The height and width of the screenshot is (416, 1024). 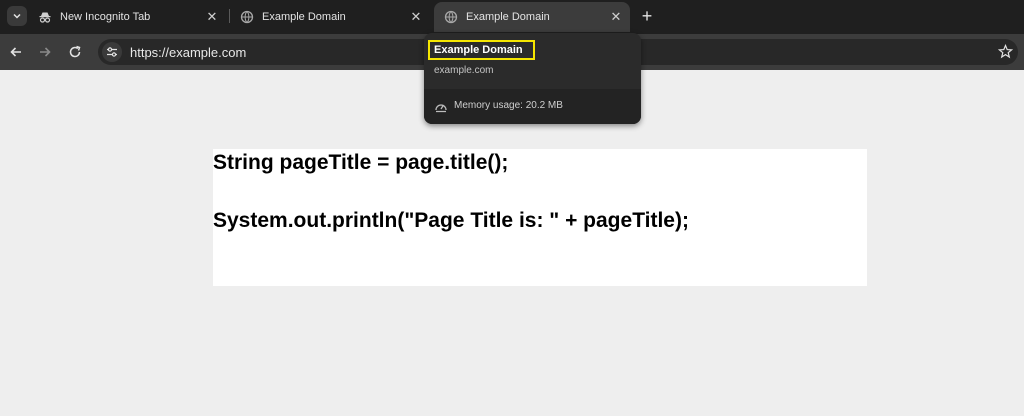 I want to click on chevron-down-icon, so click(x=17, y=16).